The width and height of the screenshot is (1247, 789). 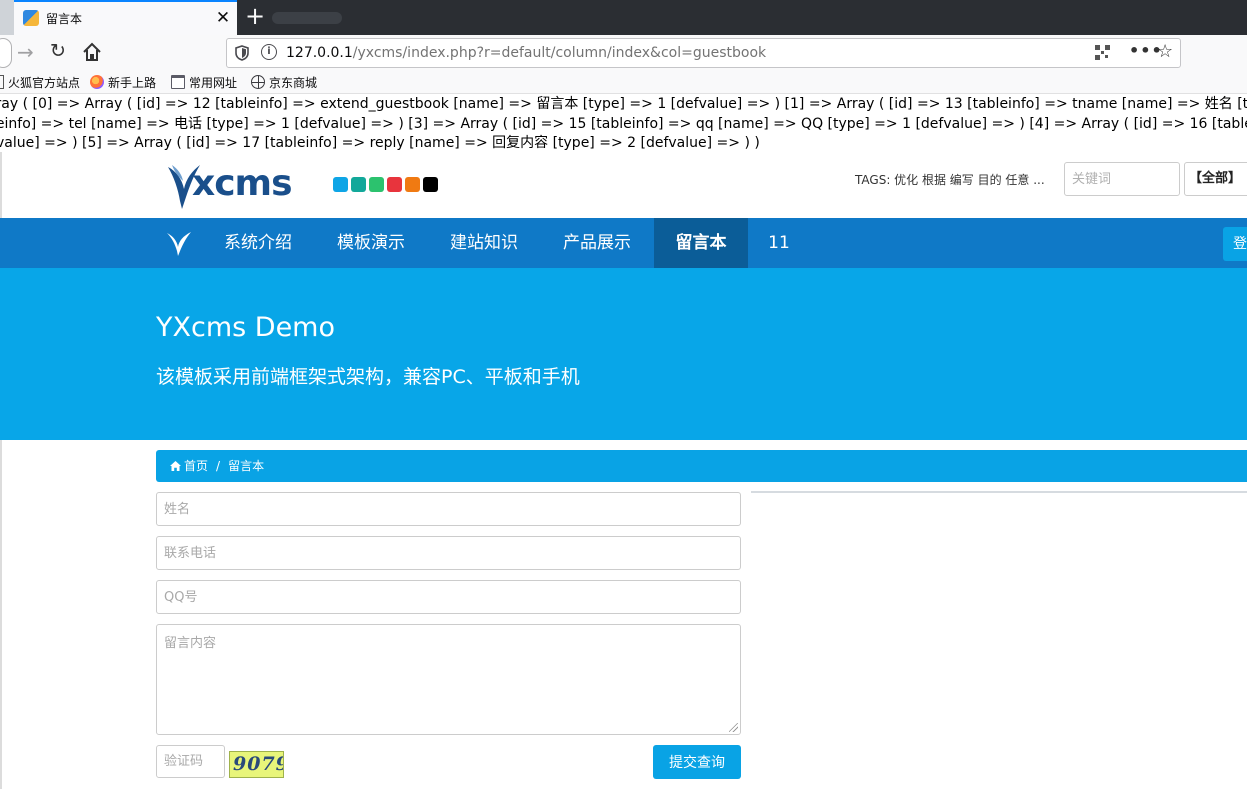 I want to click on message-textarea, so click(x=448, y=679).